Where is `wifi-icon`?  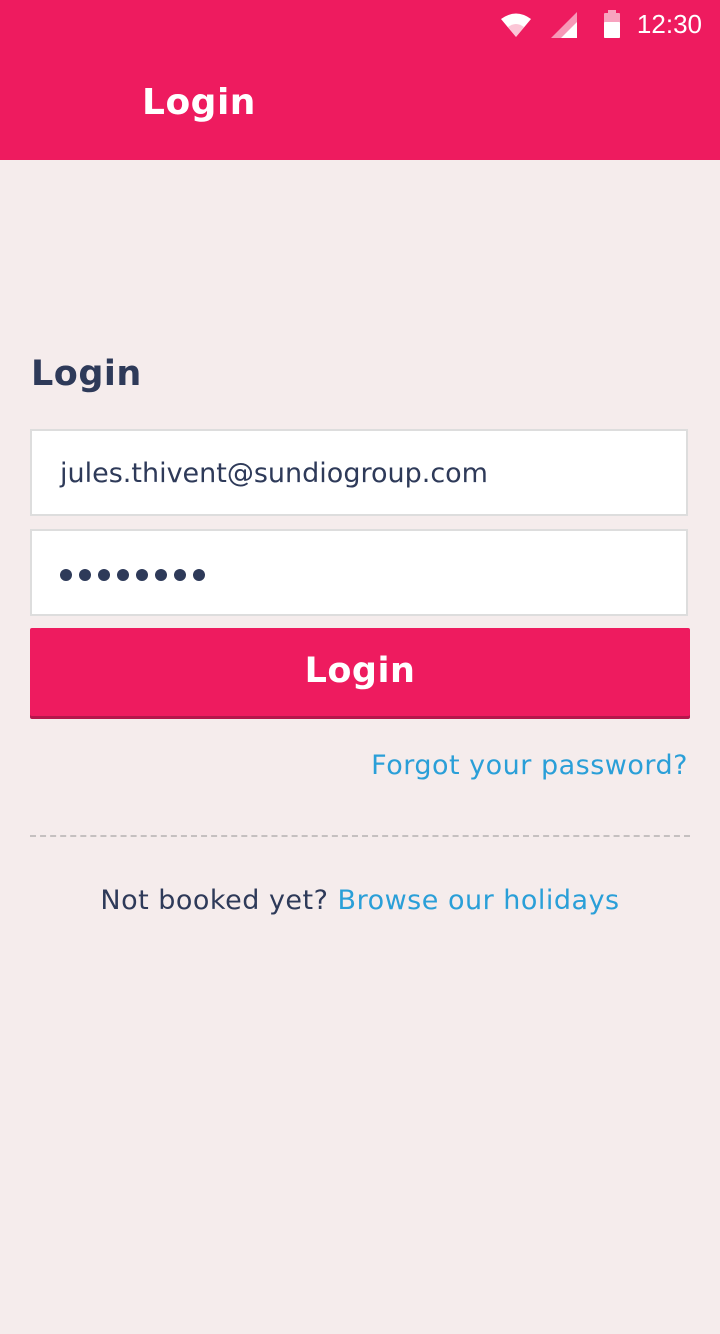
wifi-icon is located at coordinates (516, 25).